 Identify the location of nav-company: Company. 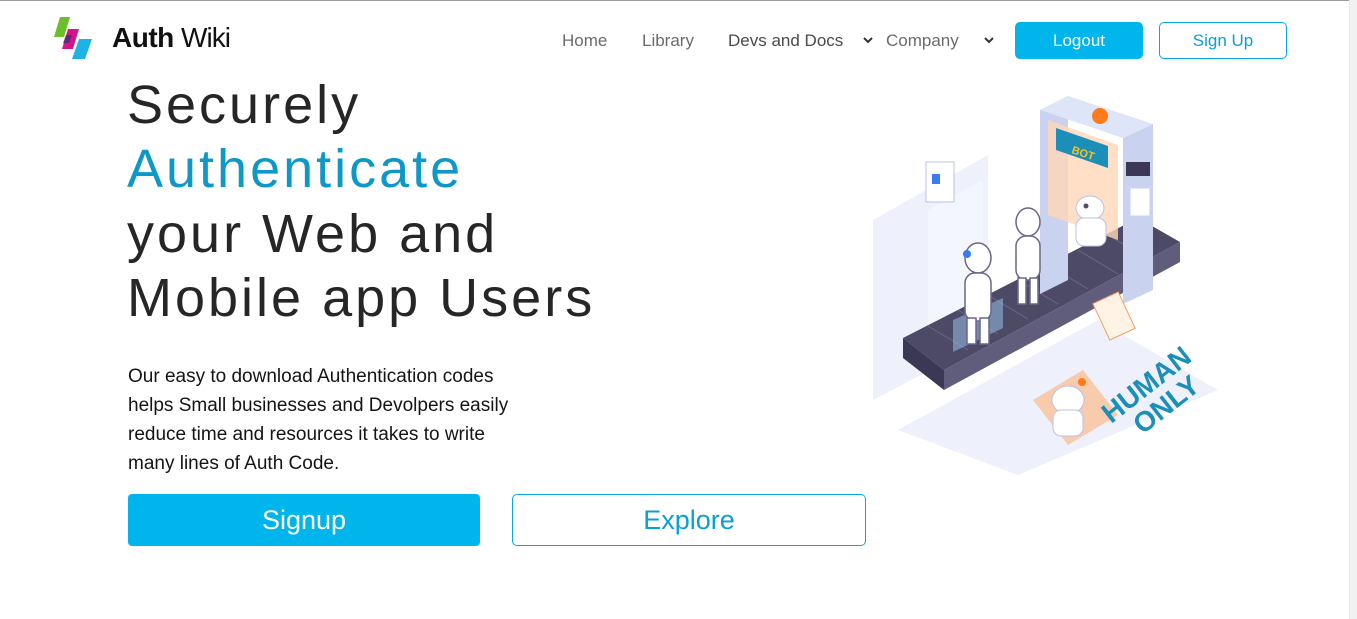
(922, 41).